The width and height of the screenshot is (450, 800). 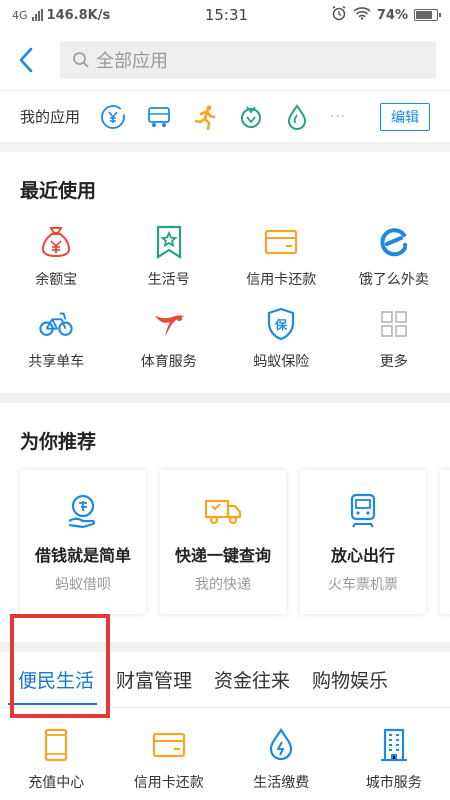 I want to click on app-label: 体育服务, so click(x=168, y=362).